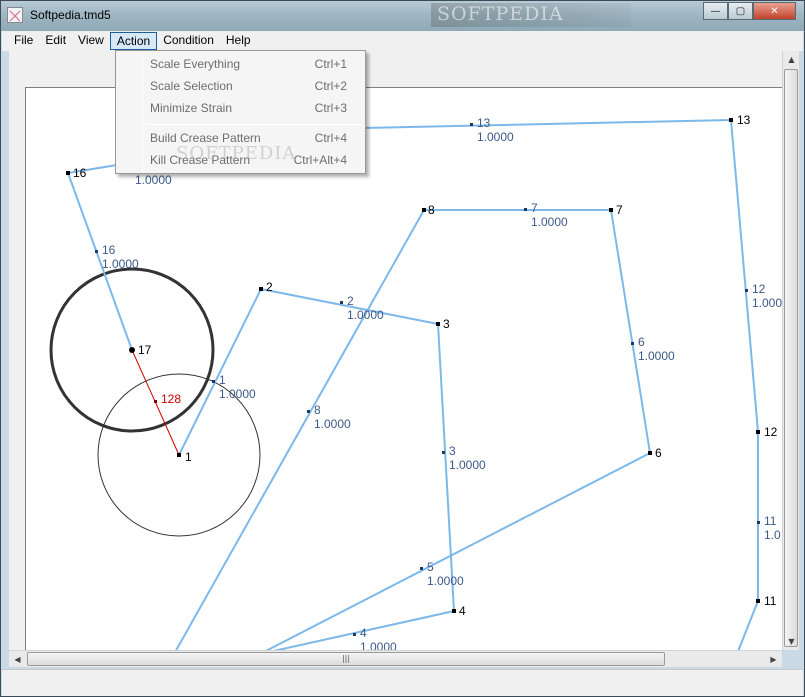  I want to click on edge-length-label-8: 1.0000, so click(332, 424).